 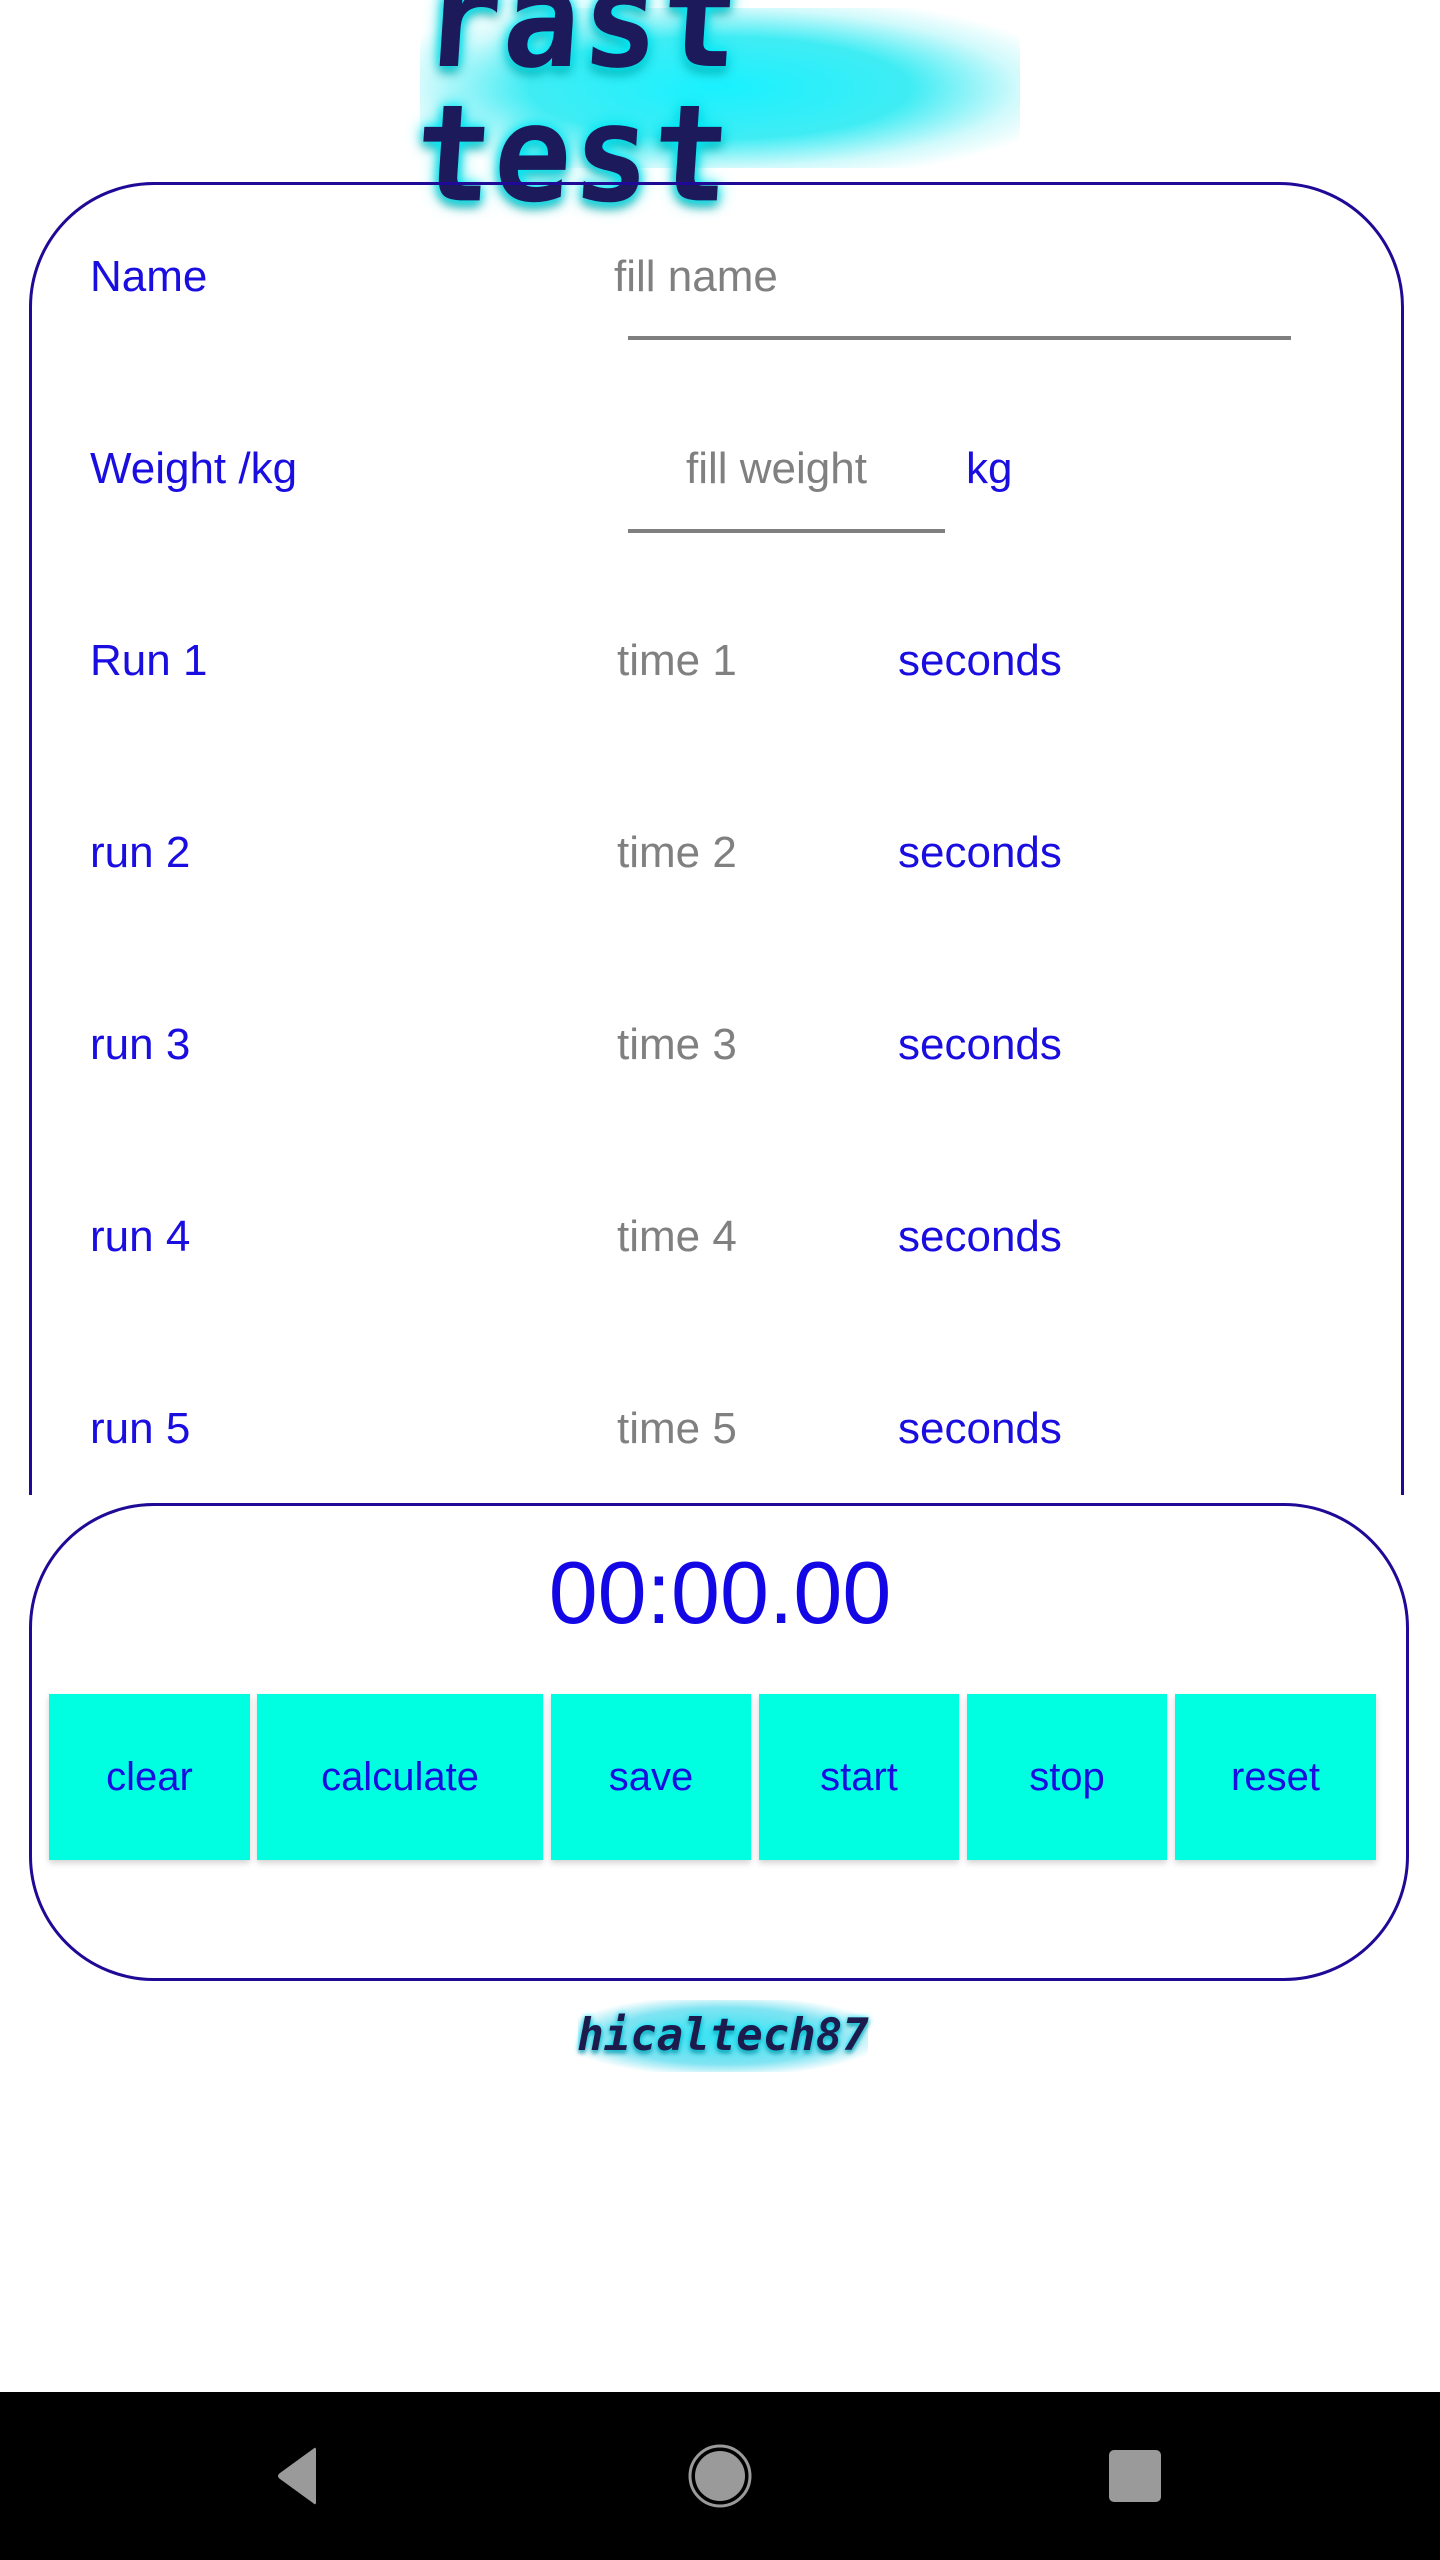 I want to click on run-5-time-input: time 5, so click(x=725, y=1429).